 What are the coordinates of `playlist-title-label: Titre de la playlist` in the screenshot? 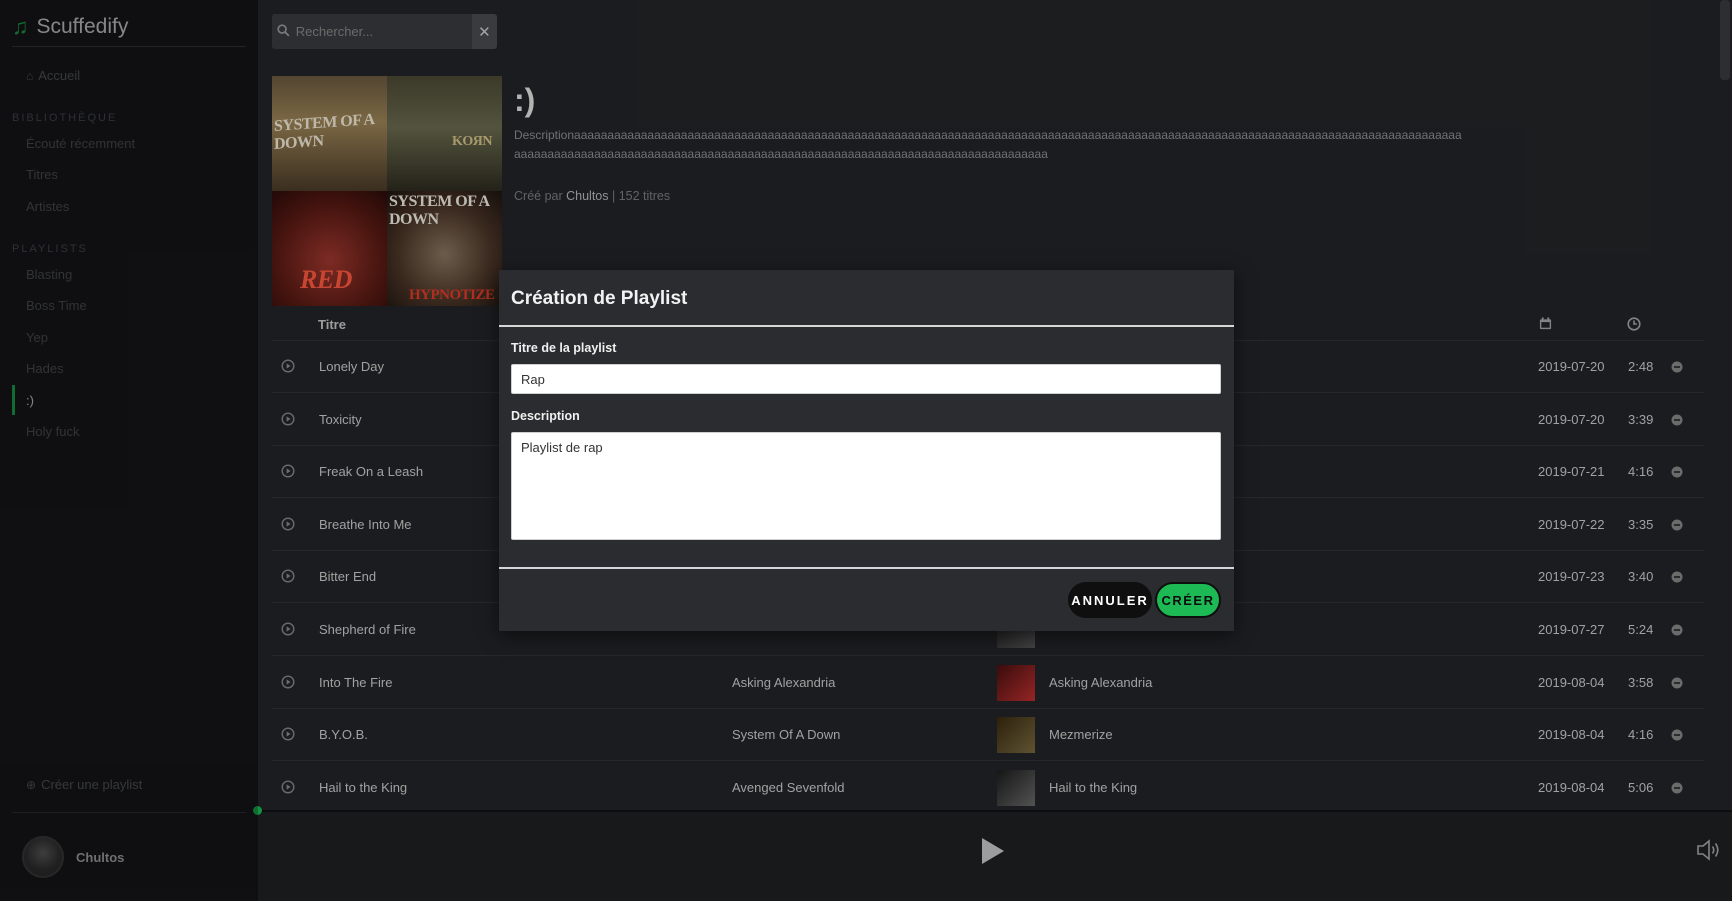 It's located at (564, 348).